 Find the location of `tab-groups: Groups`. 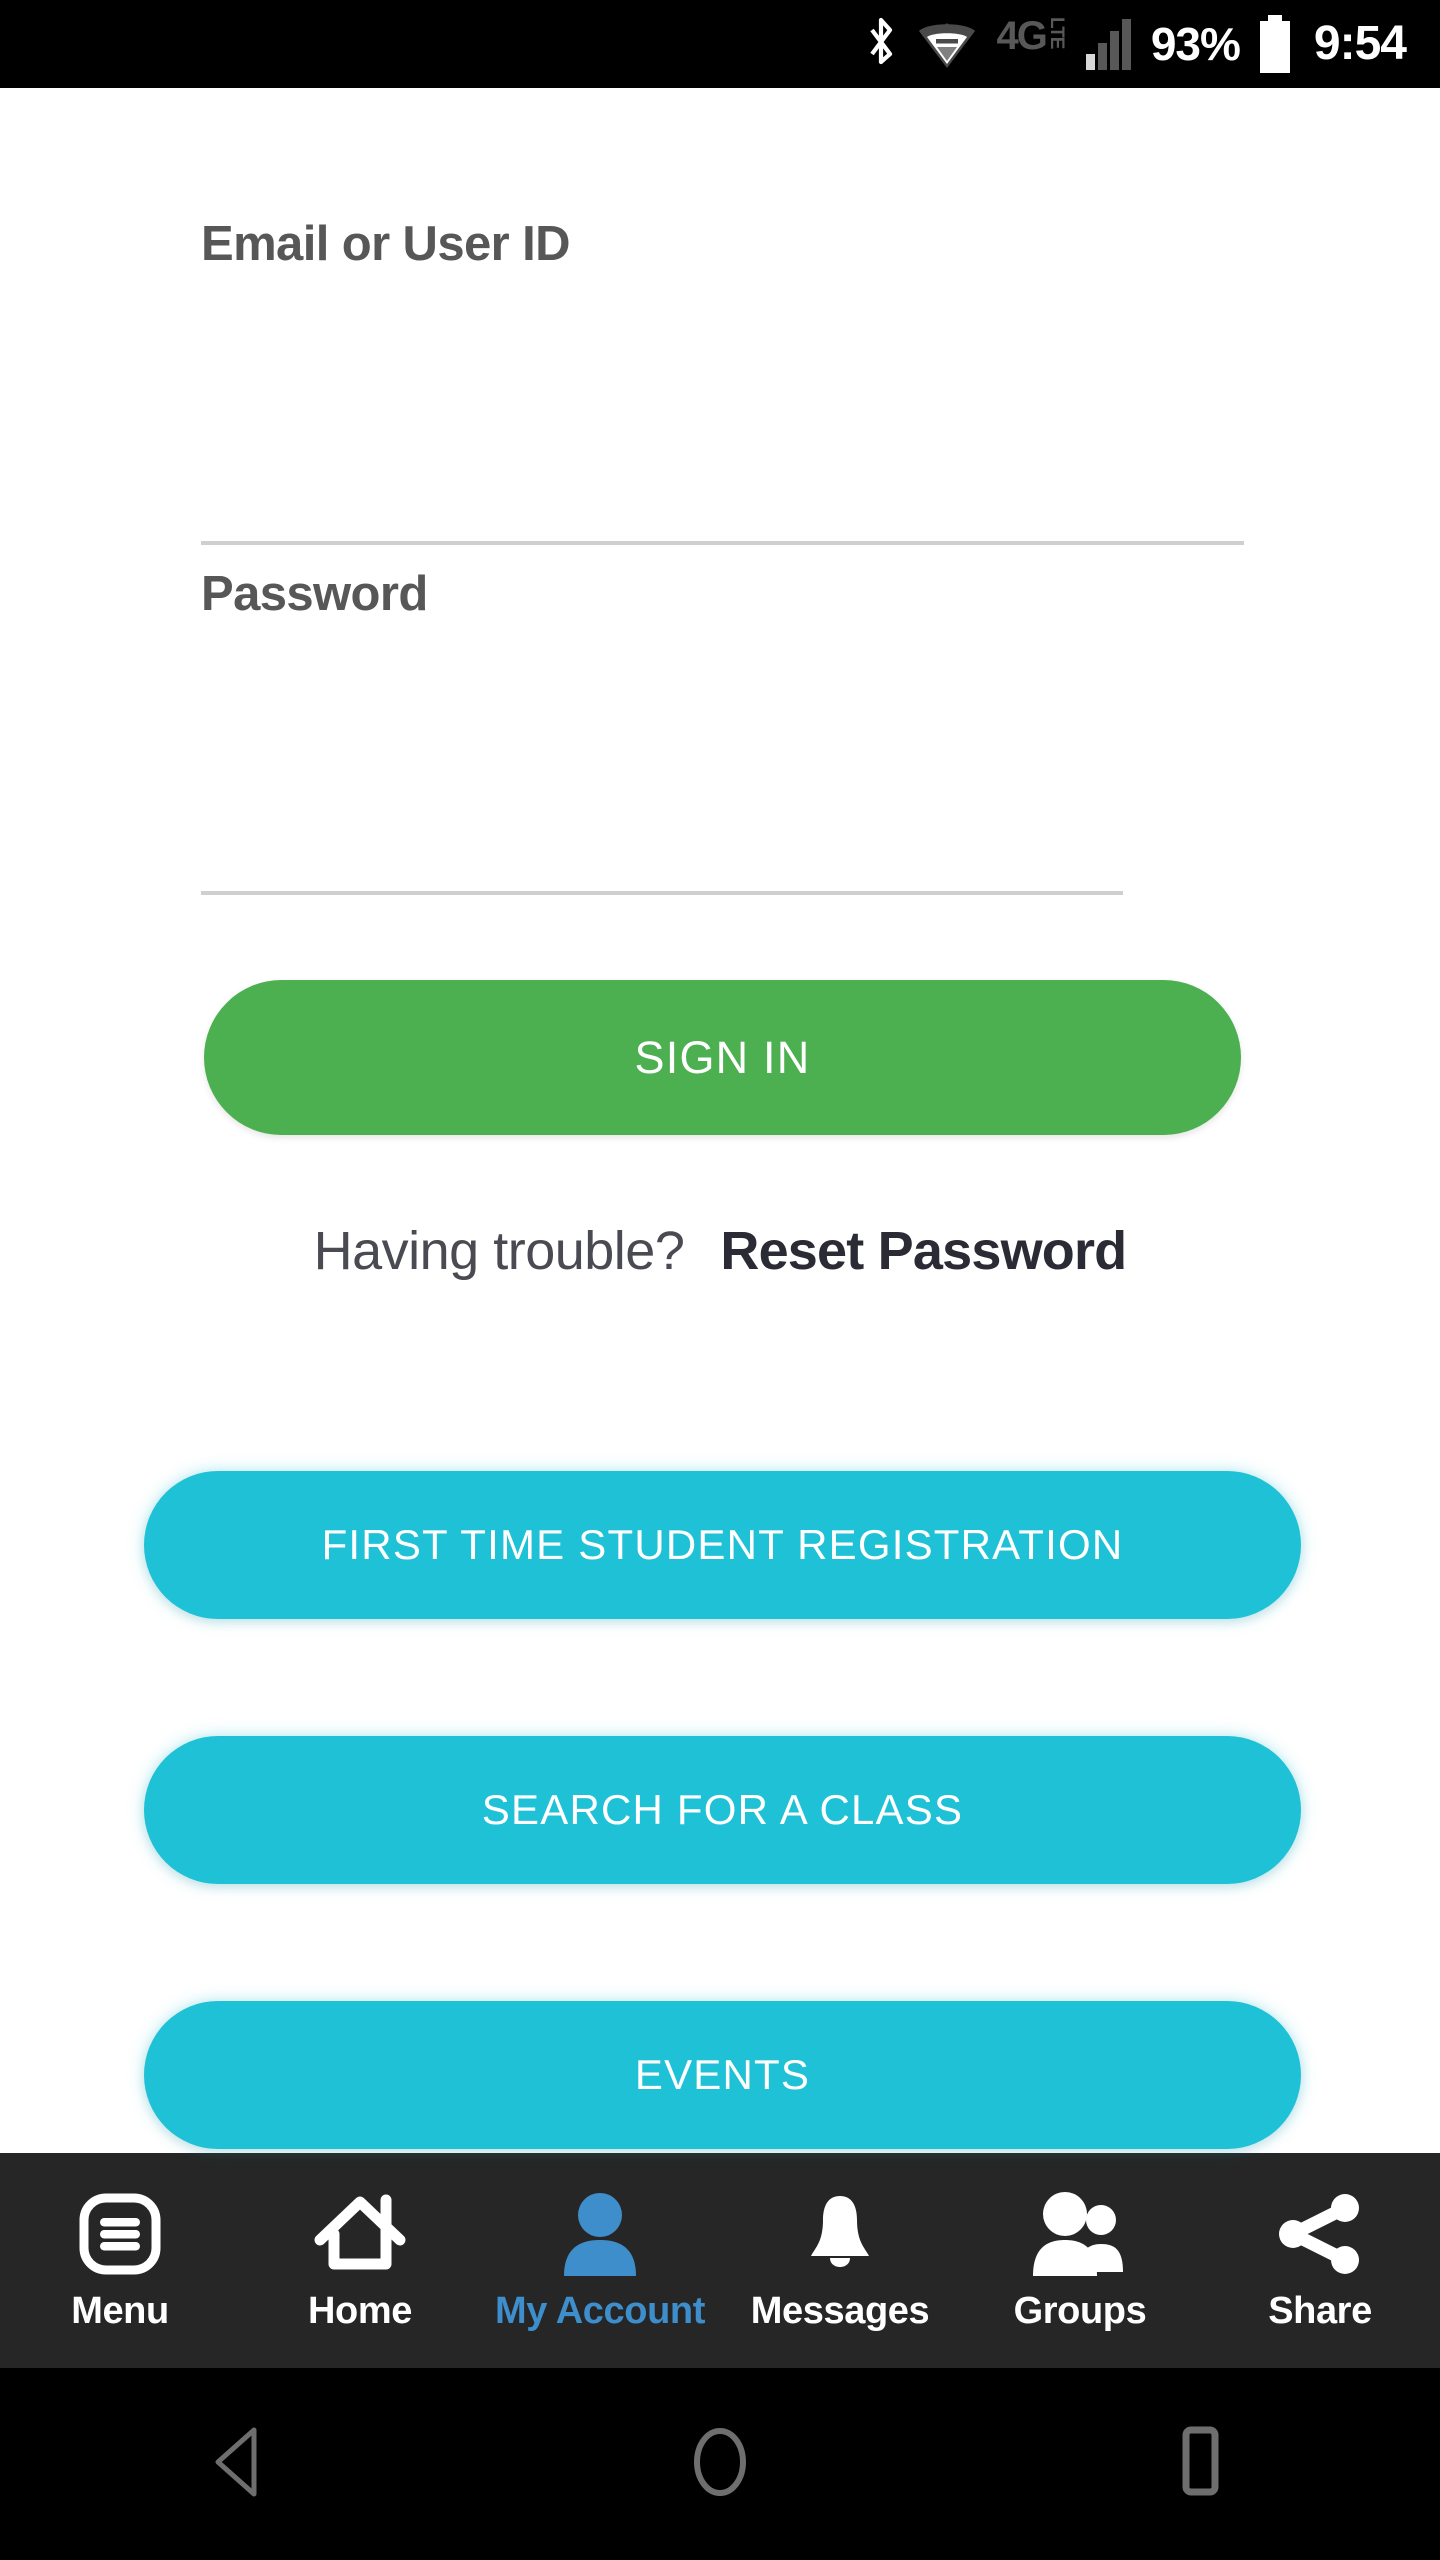

tab-groups: Groups is located at coordinates (1080, 2260).